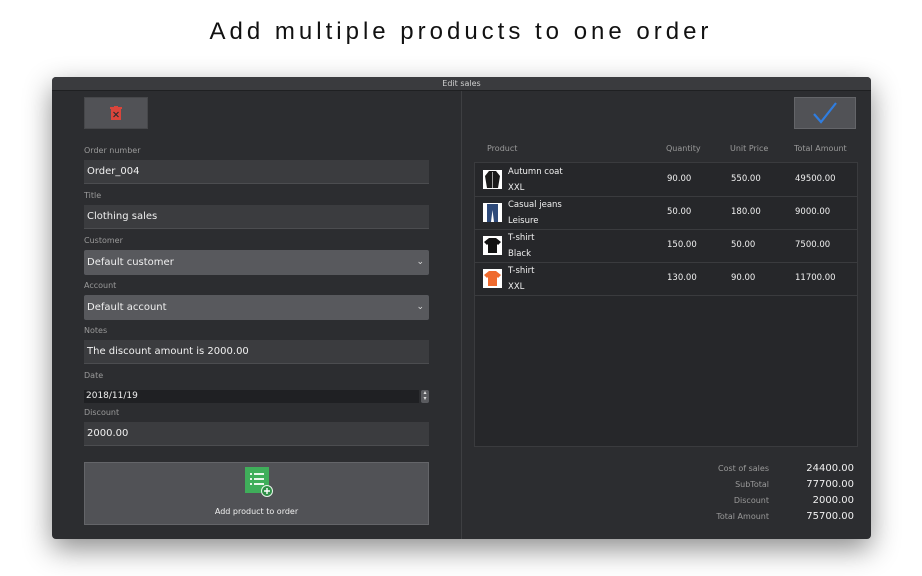  Describe the element at coordinates (100, 285) in the screenshot. I see `account-label: Account` at that location.